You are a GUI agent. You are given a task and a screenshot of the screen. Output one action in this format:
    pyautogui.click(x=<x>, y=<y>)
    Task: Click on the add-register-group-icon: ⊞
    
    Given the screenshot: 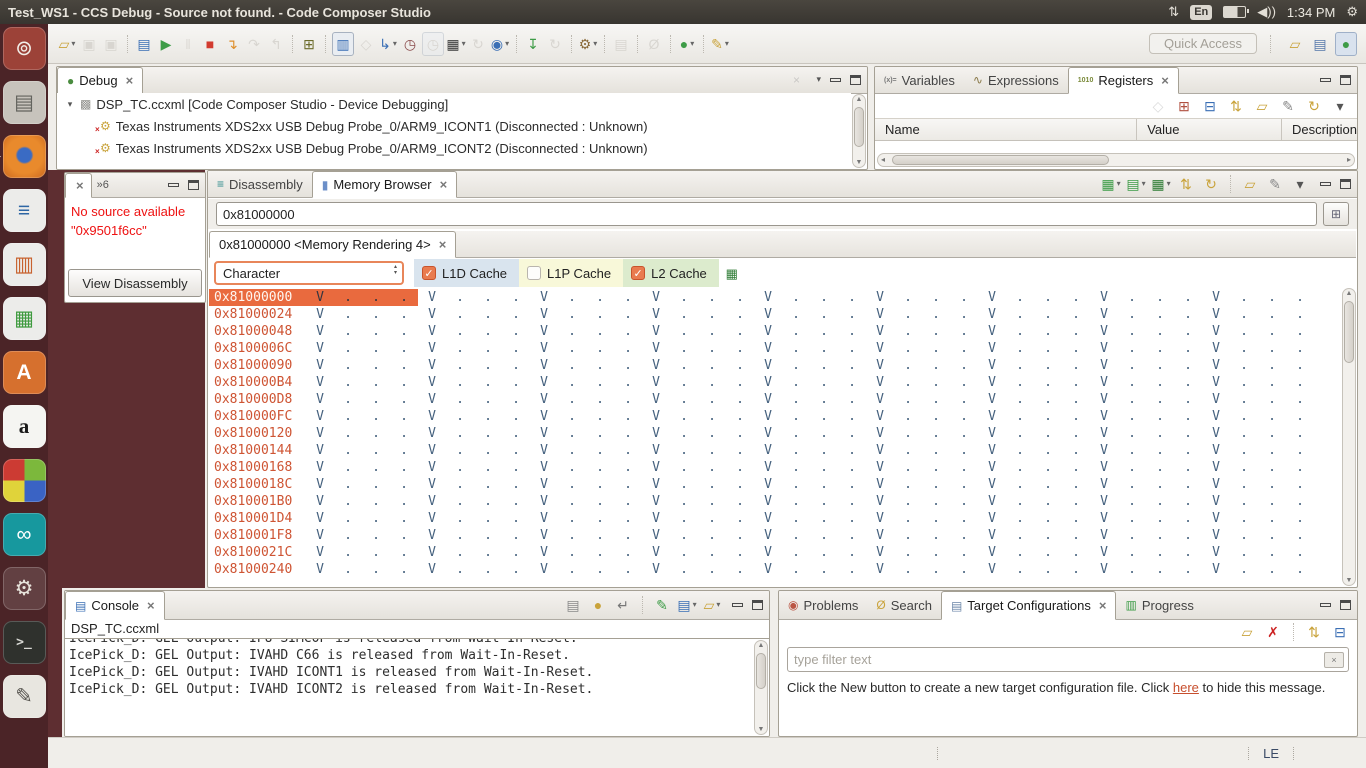 What is the action you would take?
    pyautogui.click(x=1184, y=106)
    